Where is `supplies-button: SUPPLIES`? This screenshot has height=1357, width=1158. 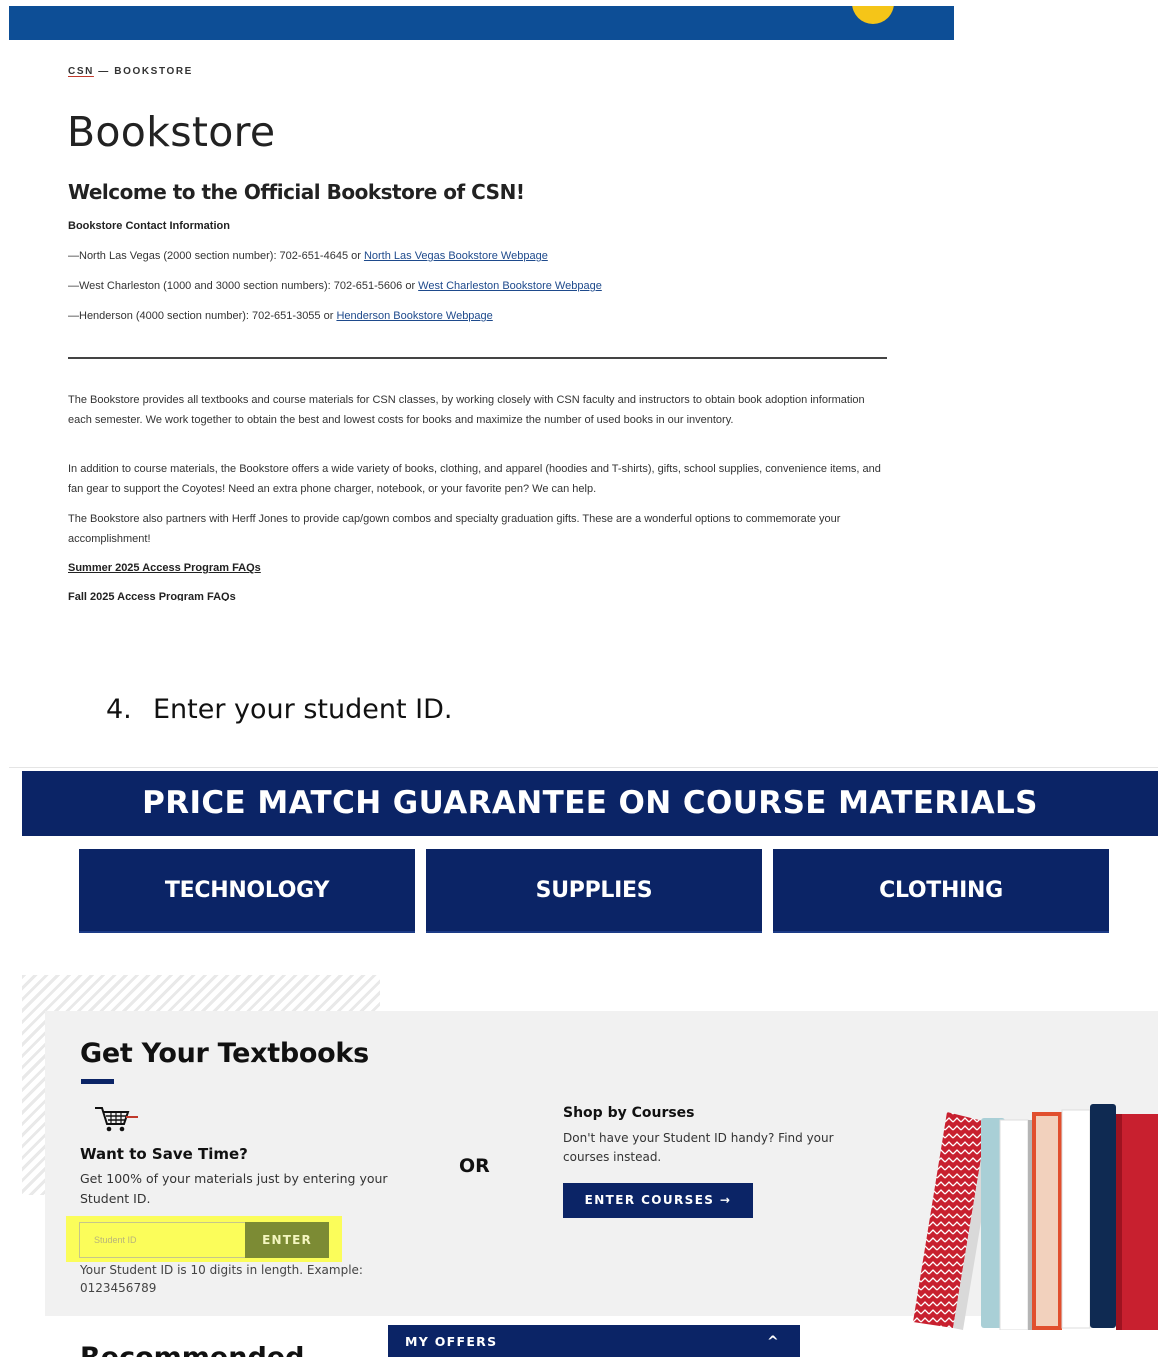 supplies-button: SUPPLIES is located at coordinates (594, 891).